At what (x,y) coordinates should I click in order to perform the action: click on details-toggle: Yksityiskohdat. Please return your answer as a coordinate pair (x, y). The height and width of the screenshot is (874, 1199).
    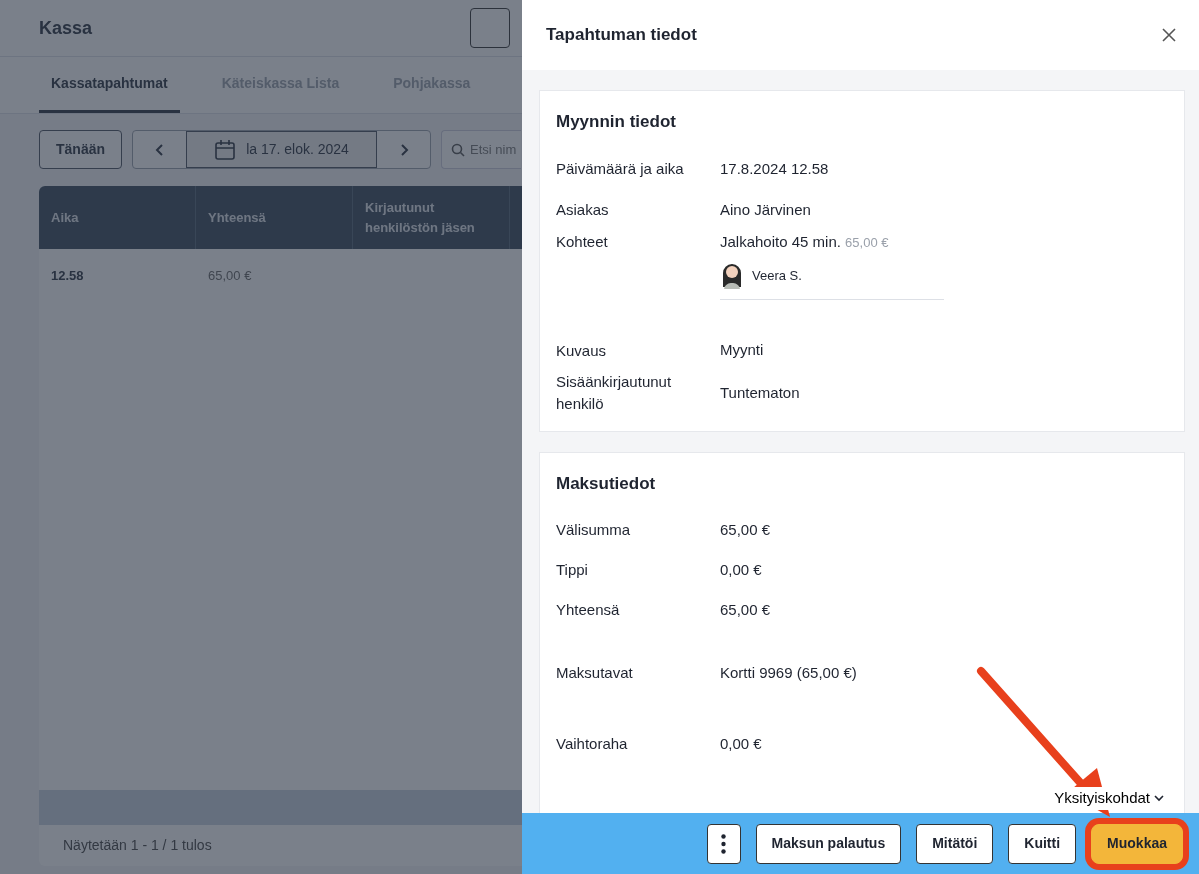
    Looking at the image, I should click on (1109, 798).